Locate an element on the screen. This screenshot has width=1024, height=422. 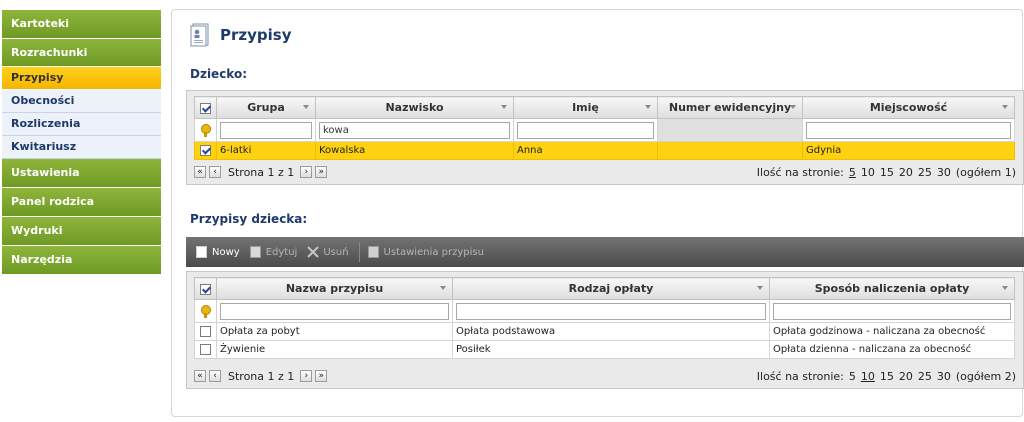
delete-button: Usuń is located at coordinates (327, 252).